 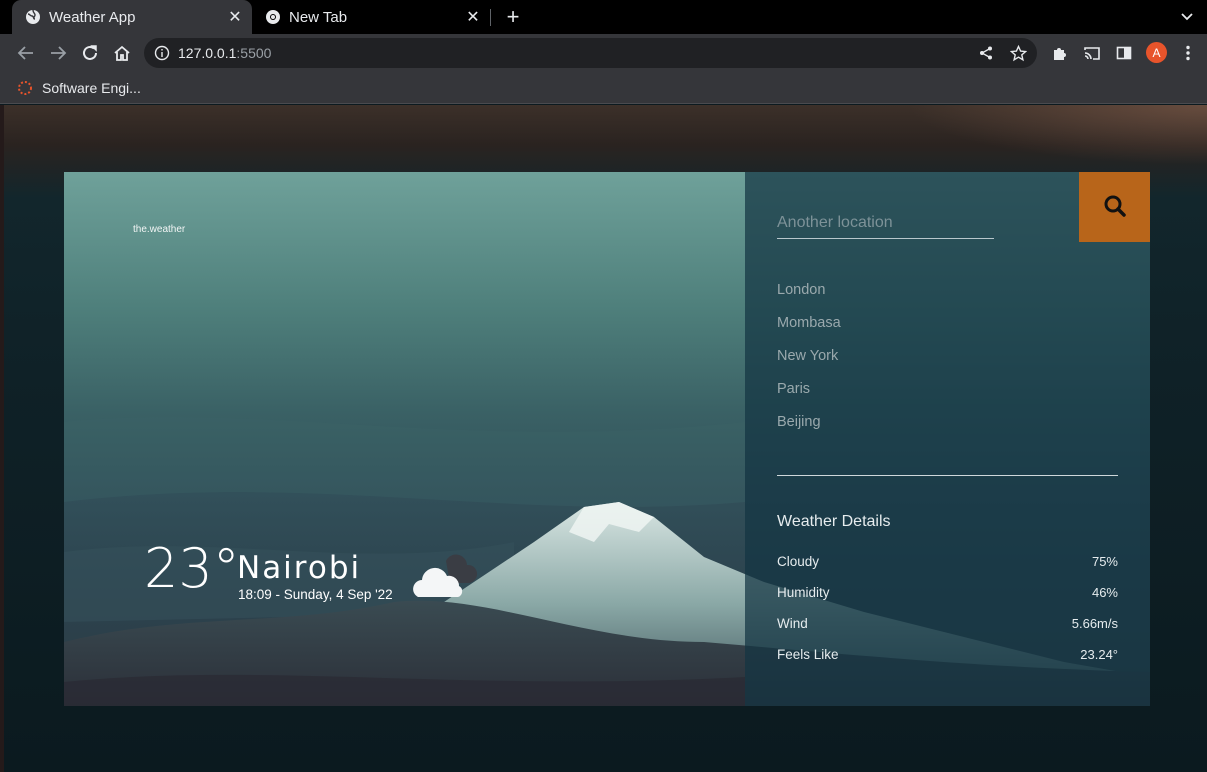 I want to click on search-button, so click(x=1114, y=207).